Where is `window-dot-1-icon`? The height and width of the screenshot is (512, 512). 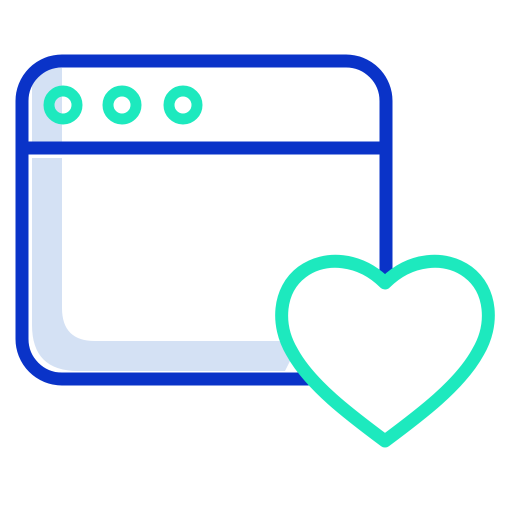
window-dot-1-icon is located at coordinates (63, 105).